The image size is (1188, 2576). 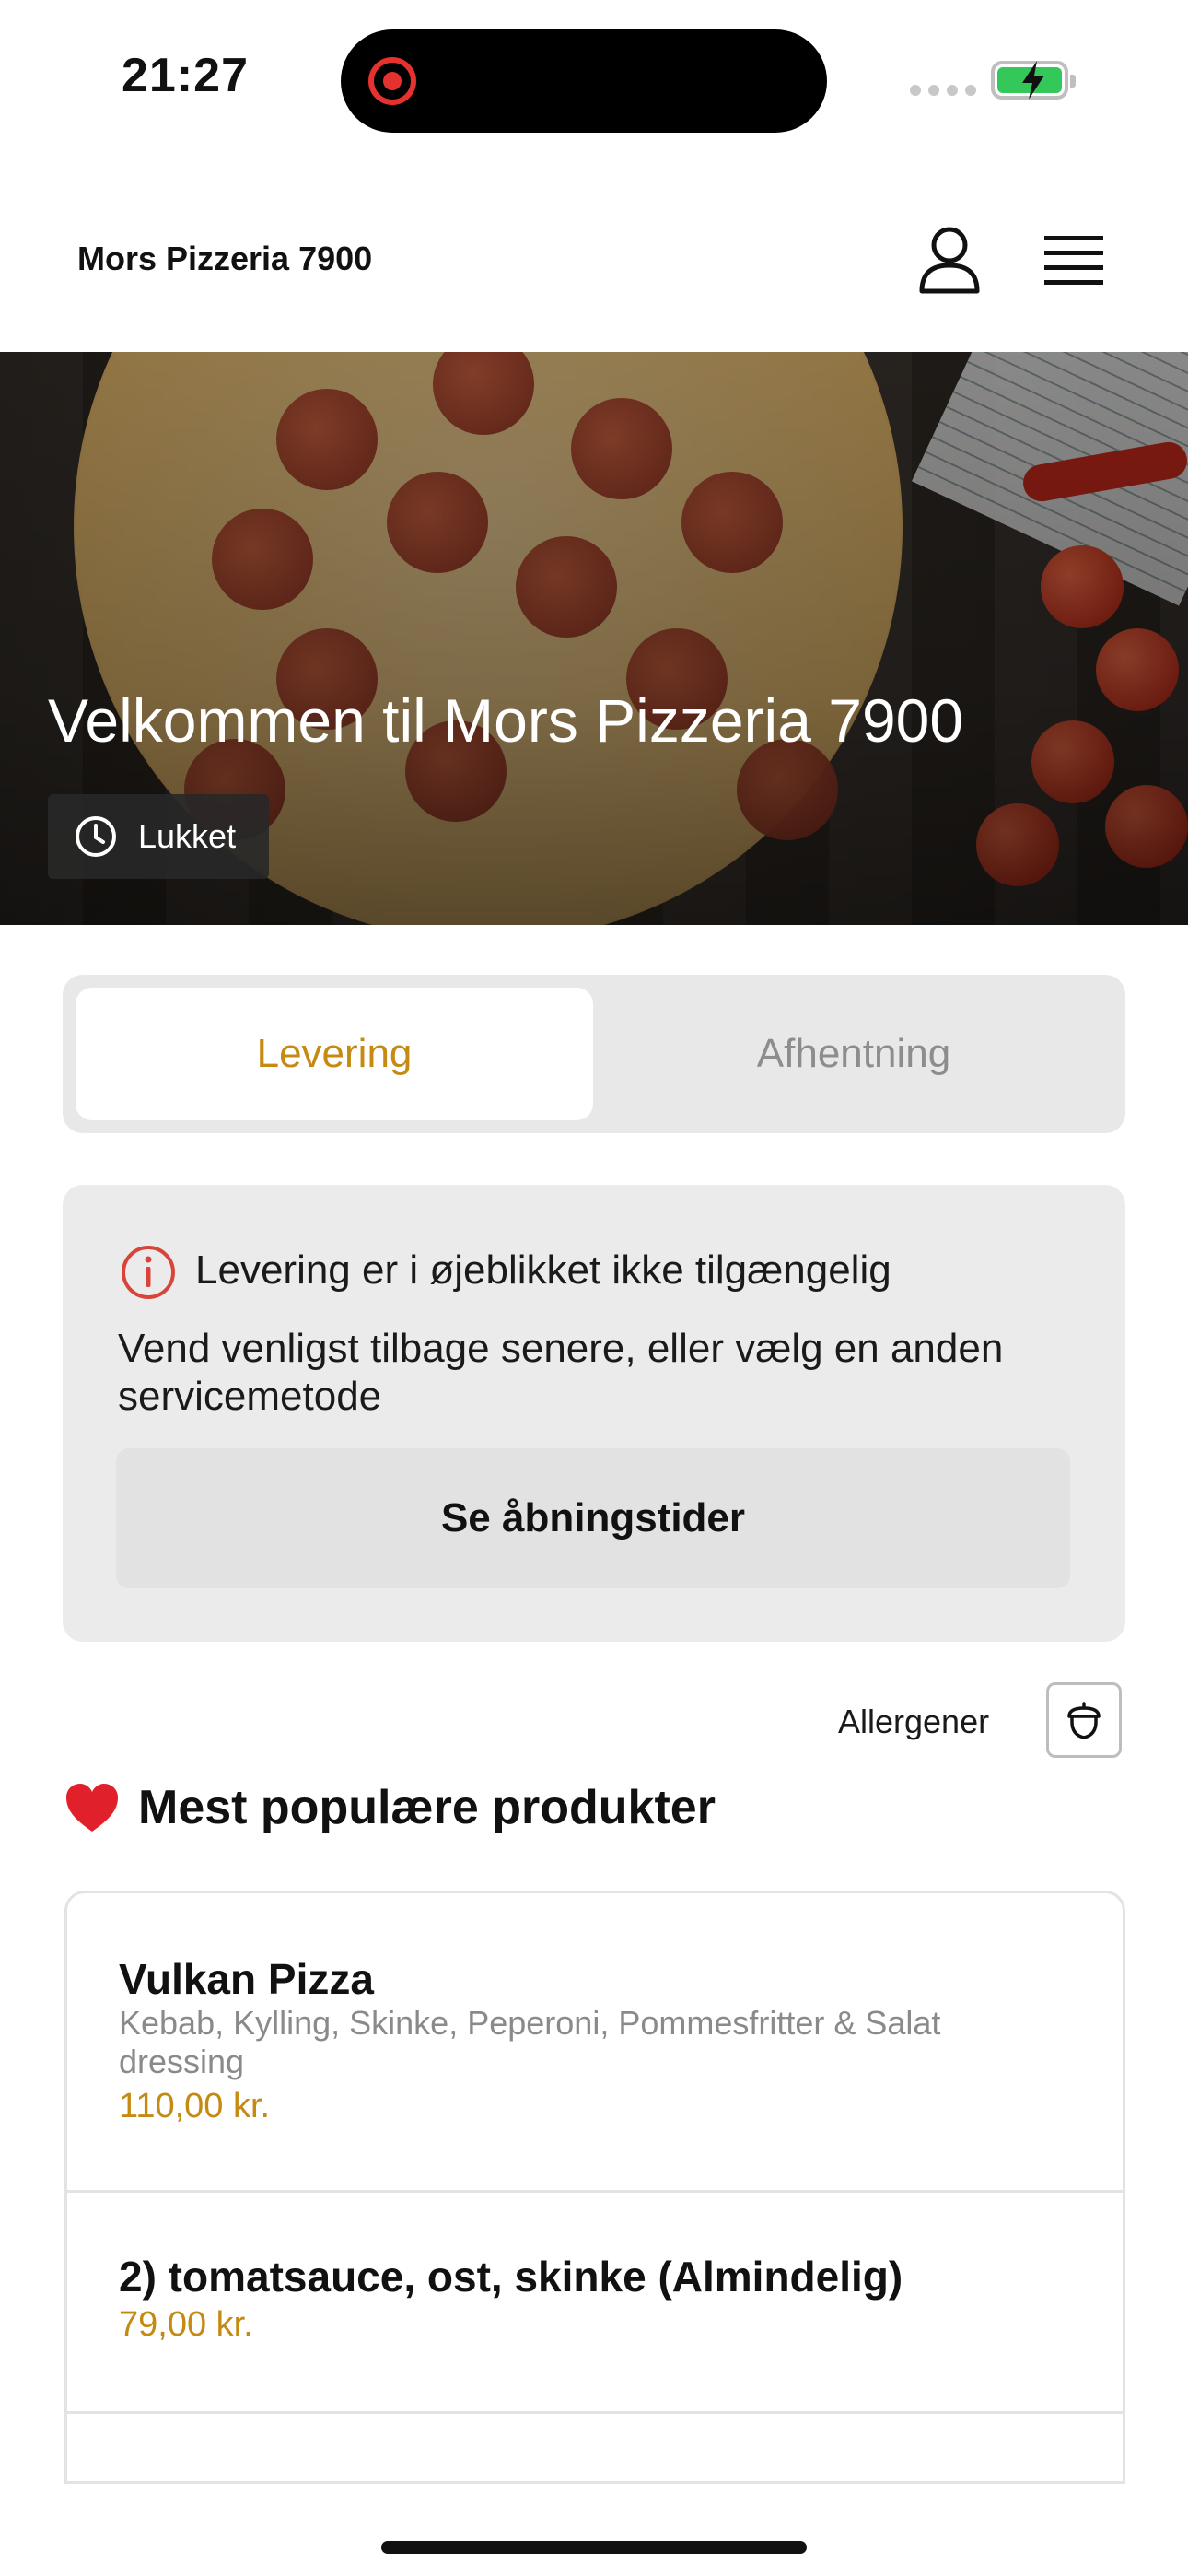 What do you see at coordinates (195, 2106) in the screenshot?
I see `product-price: 110,00 kr.` at bounding box center [195, 2106].